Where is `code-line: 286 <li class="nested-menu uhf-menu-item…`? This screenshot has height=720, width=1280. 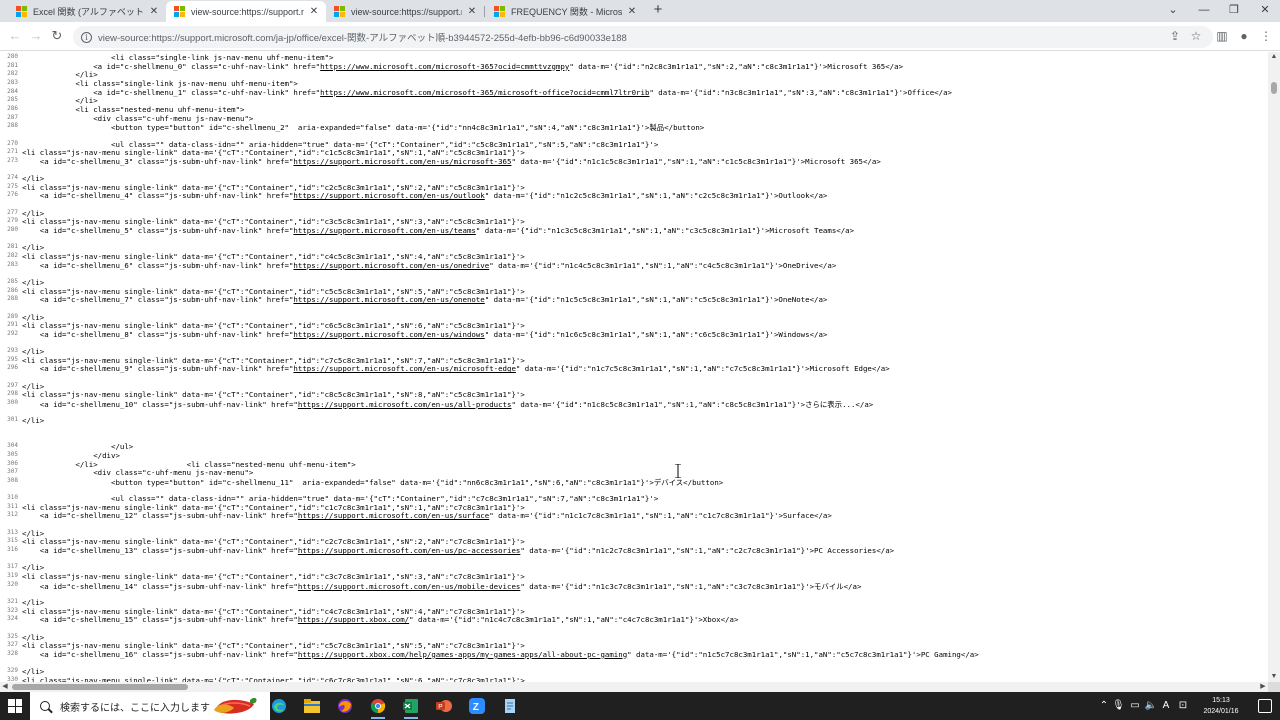 code-line: 286 <li class="nested-menu uhf-menu-item… is located at coordinates (122, 109).